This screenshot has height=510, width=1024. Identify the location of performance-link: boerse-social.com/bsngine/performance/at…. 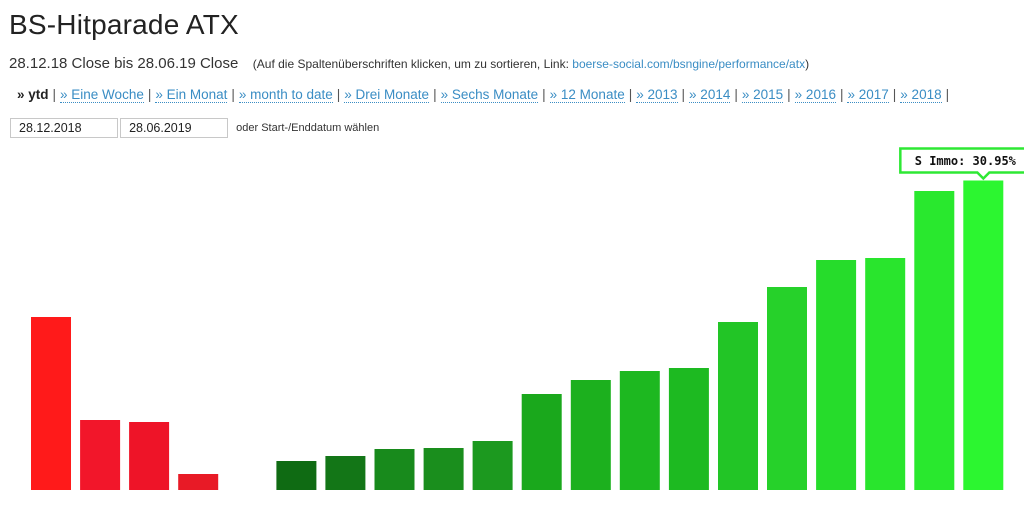
(688, 64).